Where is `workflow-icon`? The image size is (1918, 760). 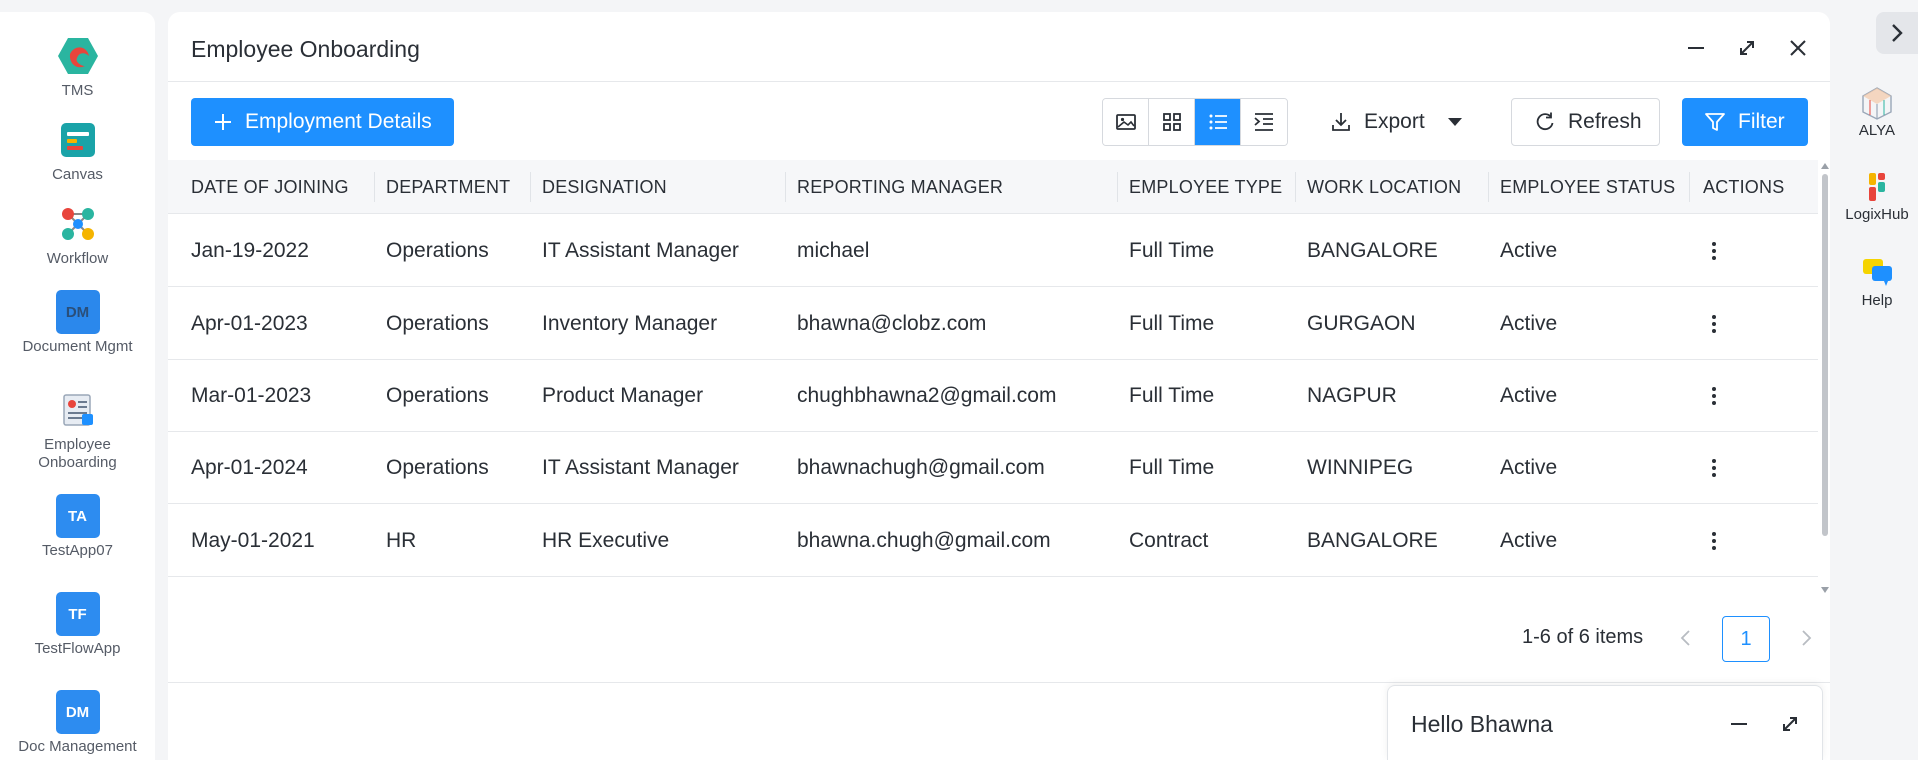 workflow-icon is located at coordinates (78, 224).